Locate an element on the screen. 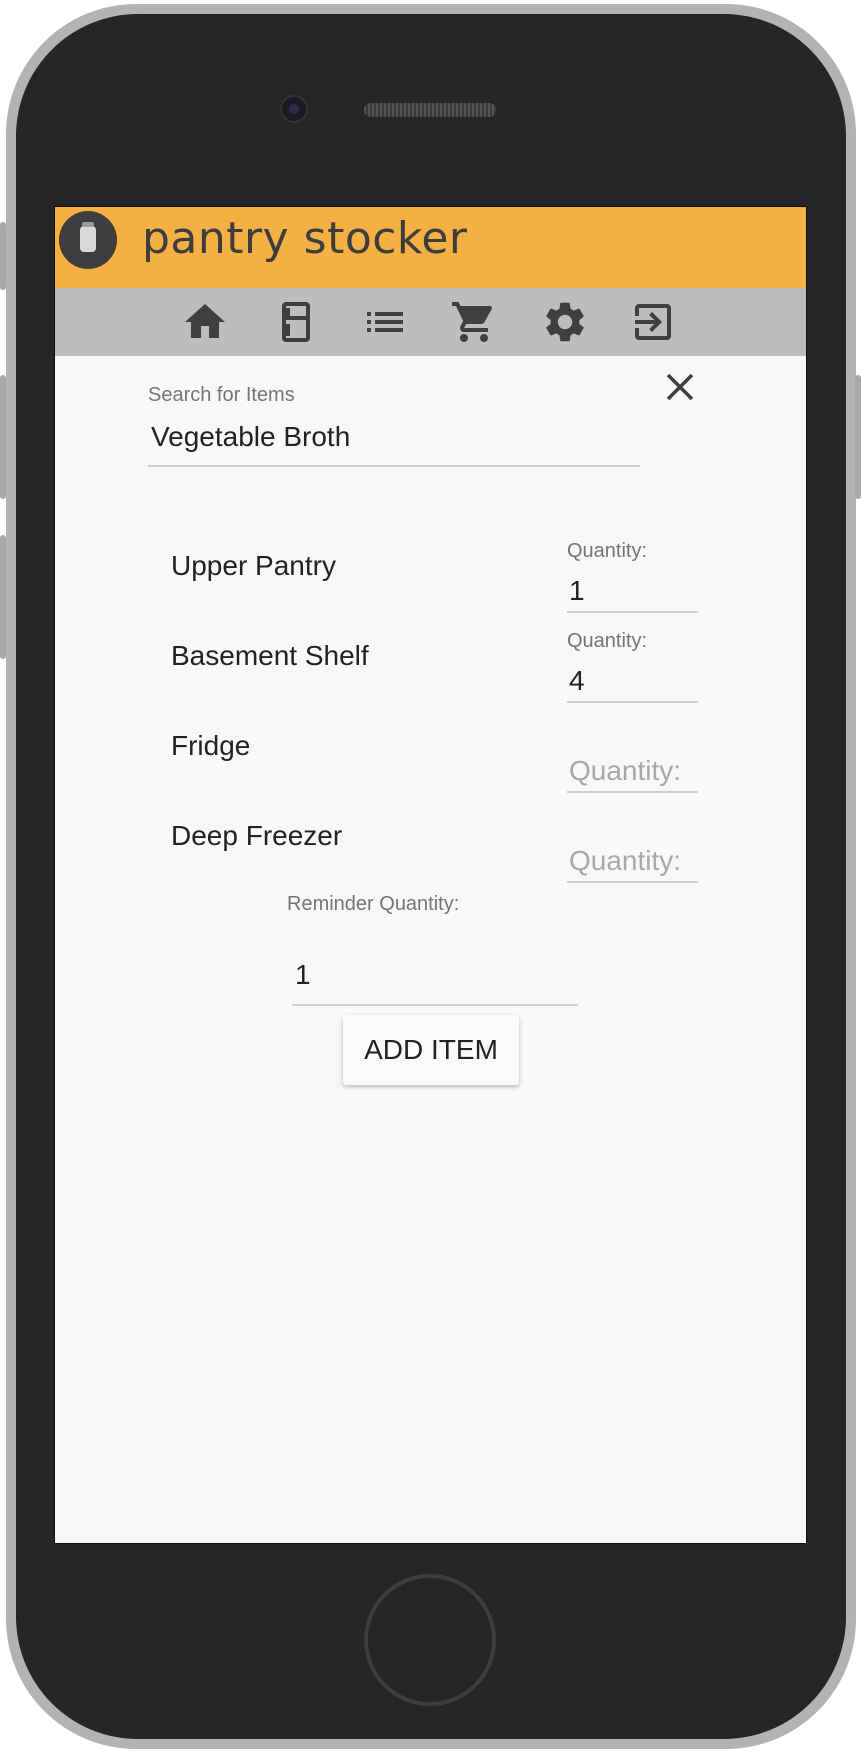  location-basement-shelf: Basement Shelf is located at coordinates (270, 655).